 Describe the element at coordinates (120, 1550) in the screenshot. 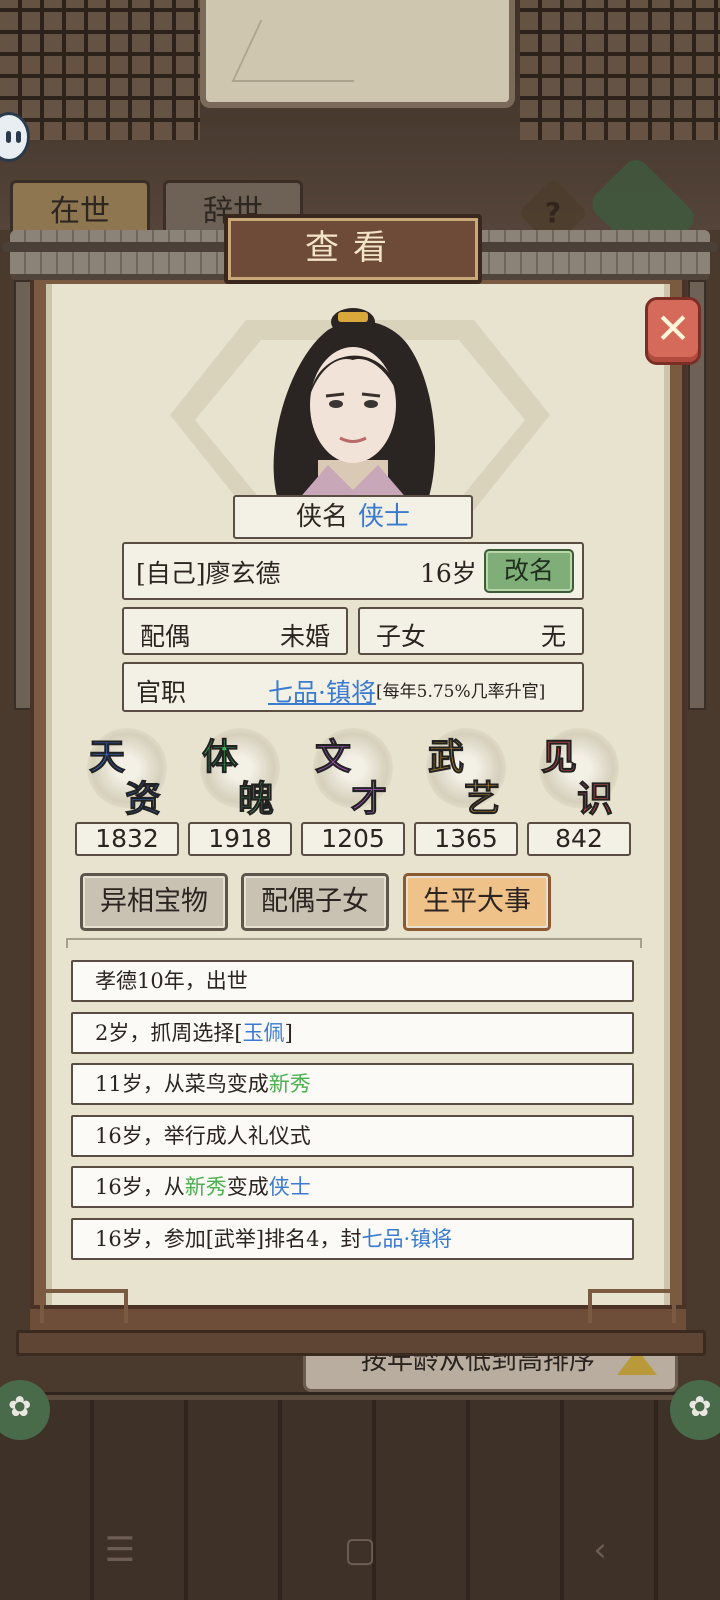

I see `menu-icon: ☰` at that location.